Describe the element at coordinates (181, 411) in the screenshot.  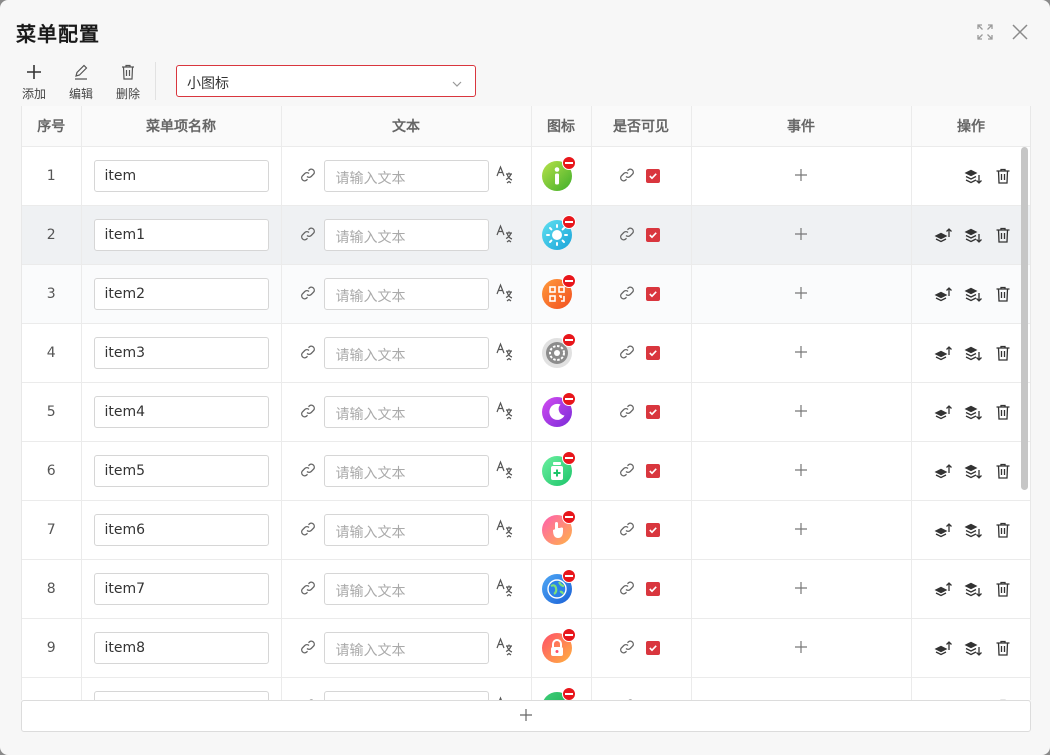
I see `menu-item-name-input: item4` at that location.